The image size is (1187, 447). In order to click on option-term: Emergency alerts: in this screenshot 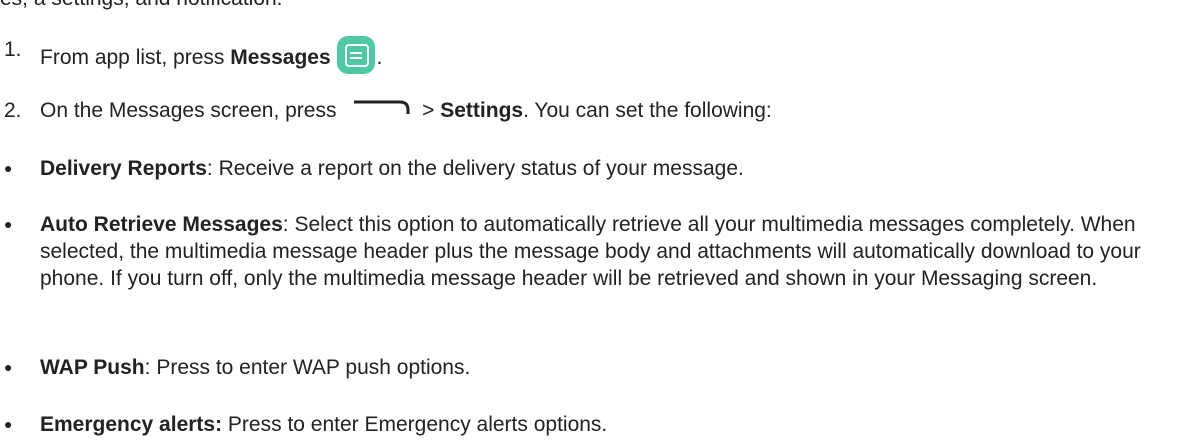, I will do `click(131, 424)`.